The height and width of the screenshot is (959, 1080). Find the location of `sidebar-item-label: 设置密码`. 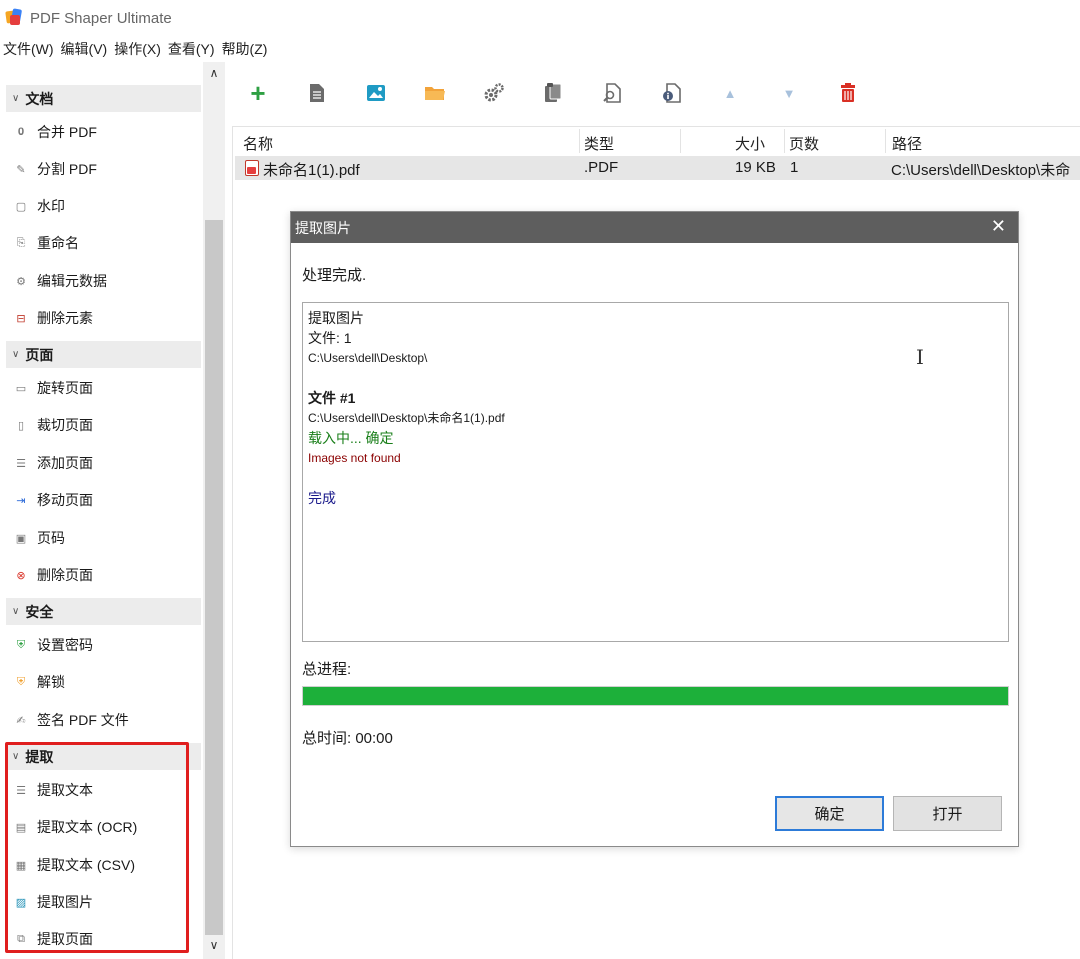

sidebar-item-label: 设置密码 is located at coordinates (65, 645).